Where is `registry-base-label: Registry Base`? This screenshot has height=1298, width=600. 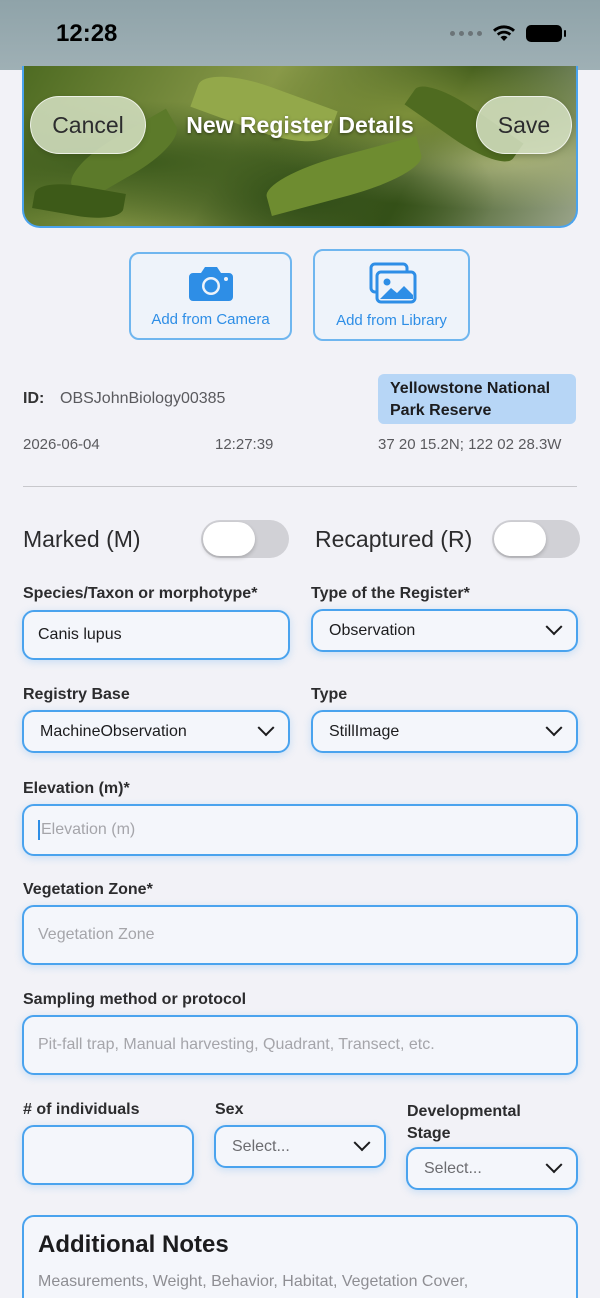
registry-base-label: Registry Base is located at coordinates (76, 694).